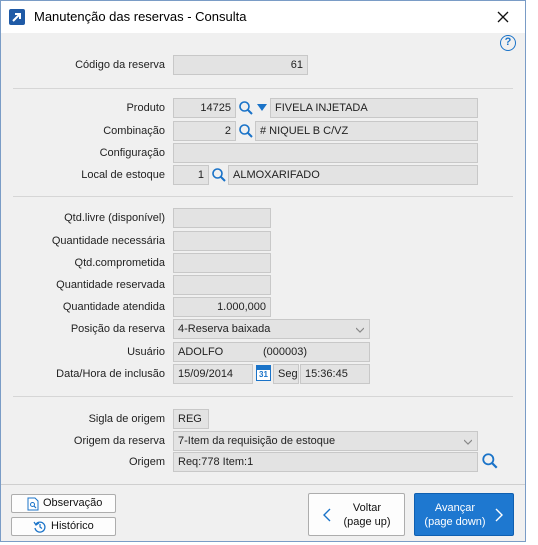  What do you see at coordinates (113, 307) in the screenshot?
I see `qtd-atendida-label: Quantidade atendida` at bounding box center [113, 307].